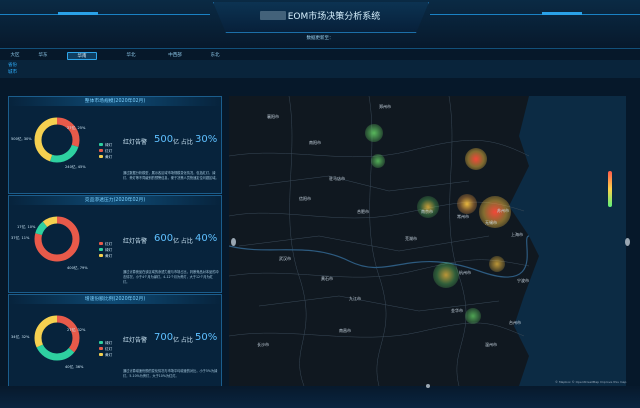  What do you see at coordinates (131, 56) in the screenshot?
I see `tab-north: 华北` at bounding box center [131, 56].